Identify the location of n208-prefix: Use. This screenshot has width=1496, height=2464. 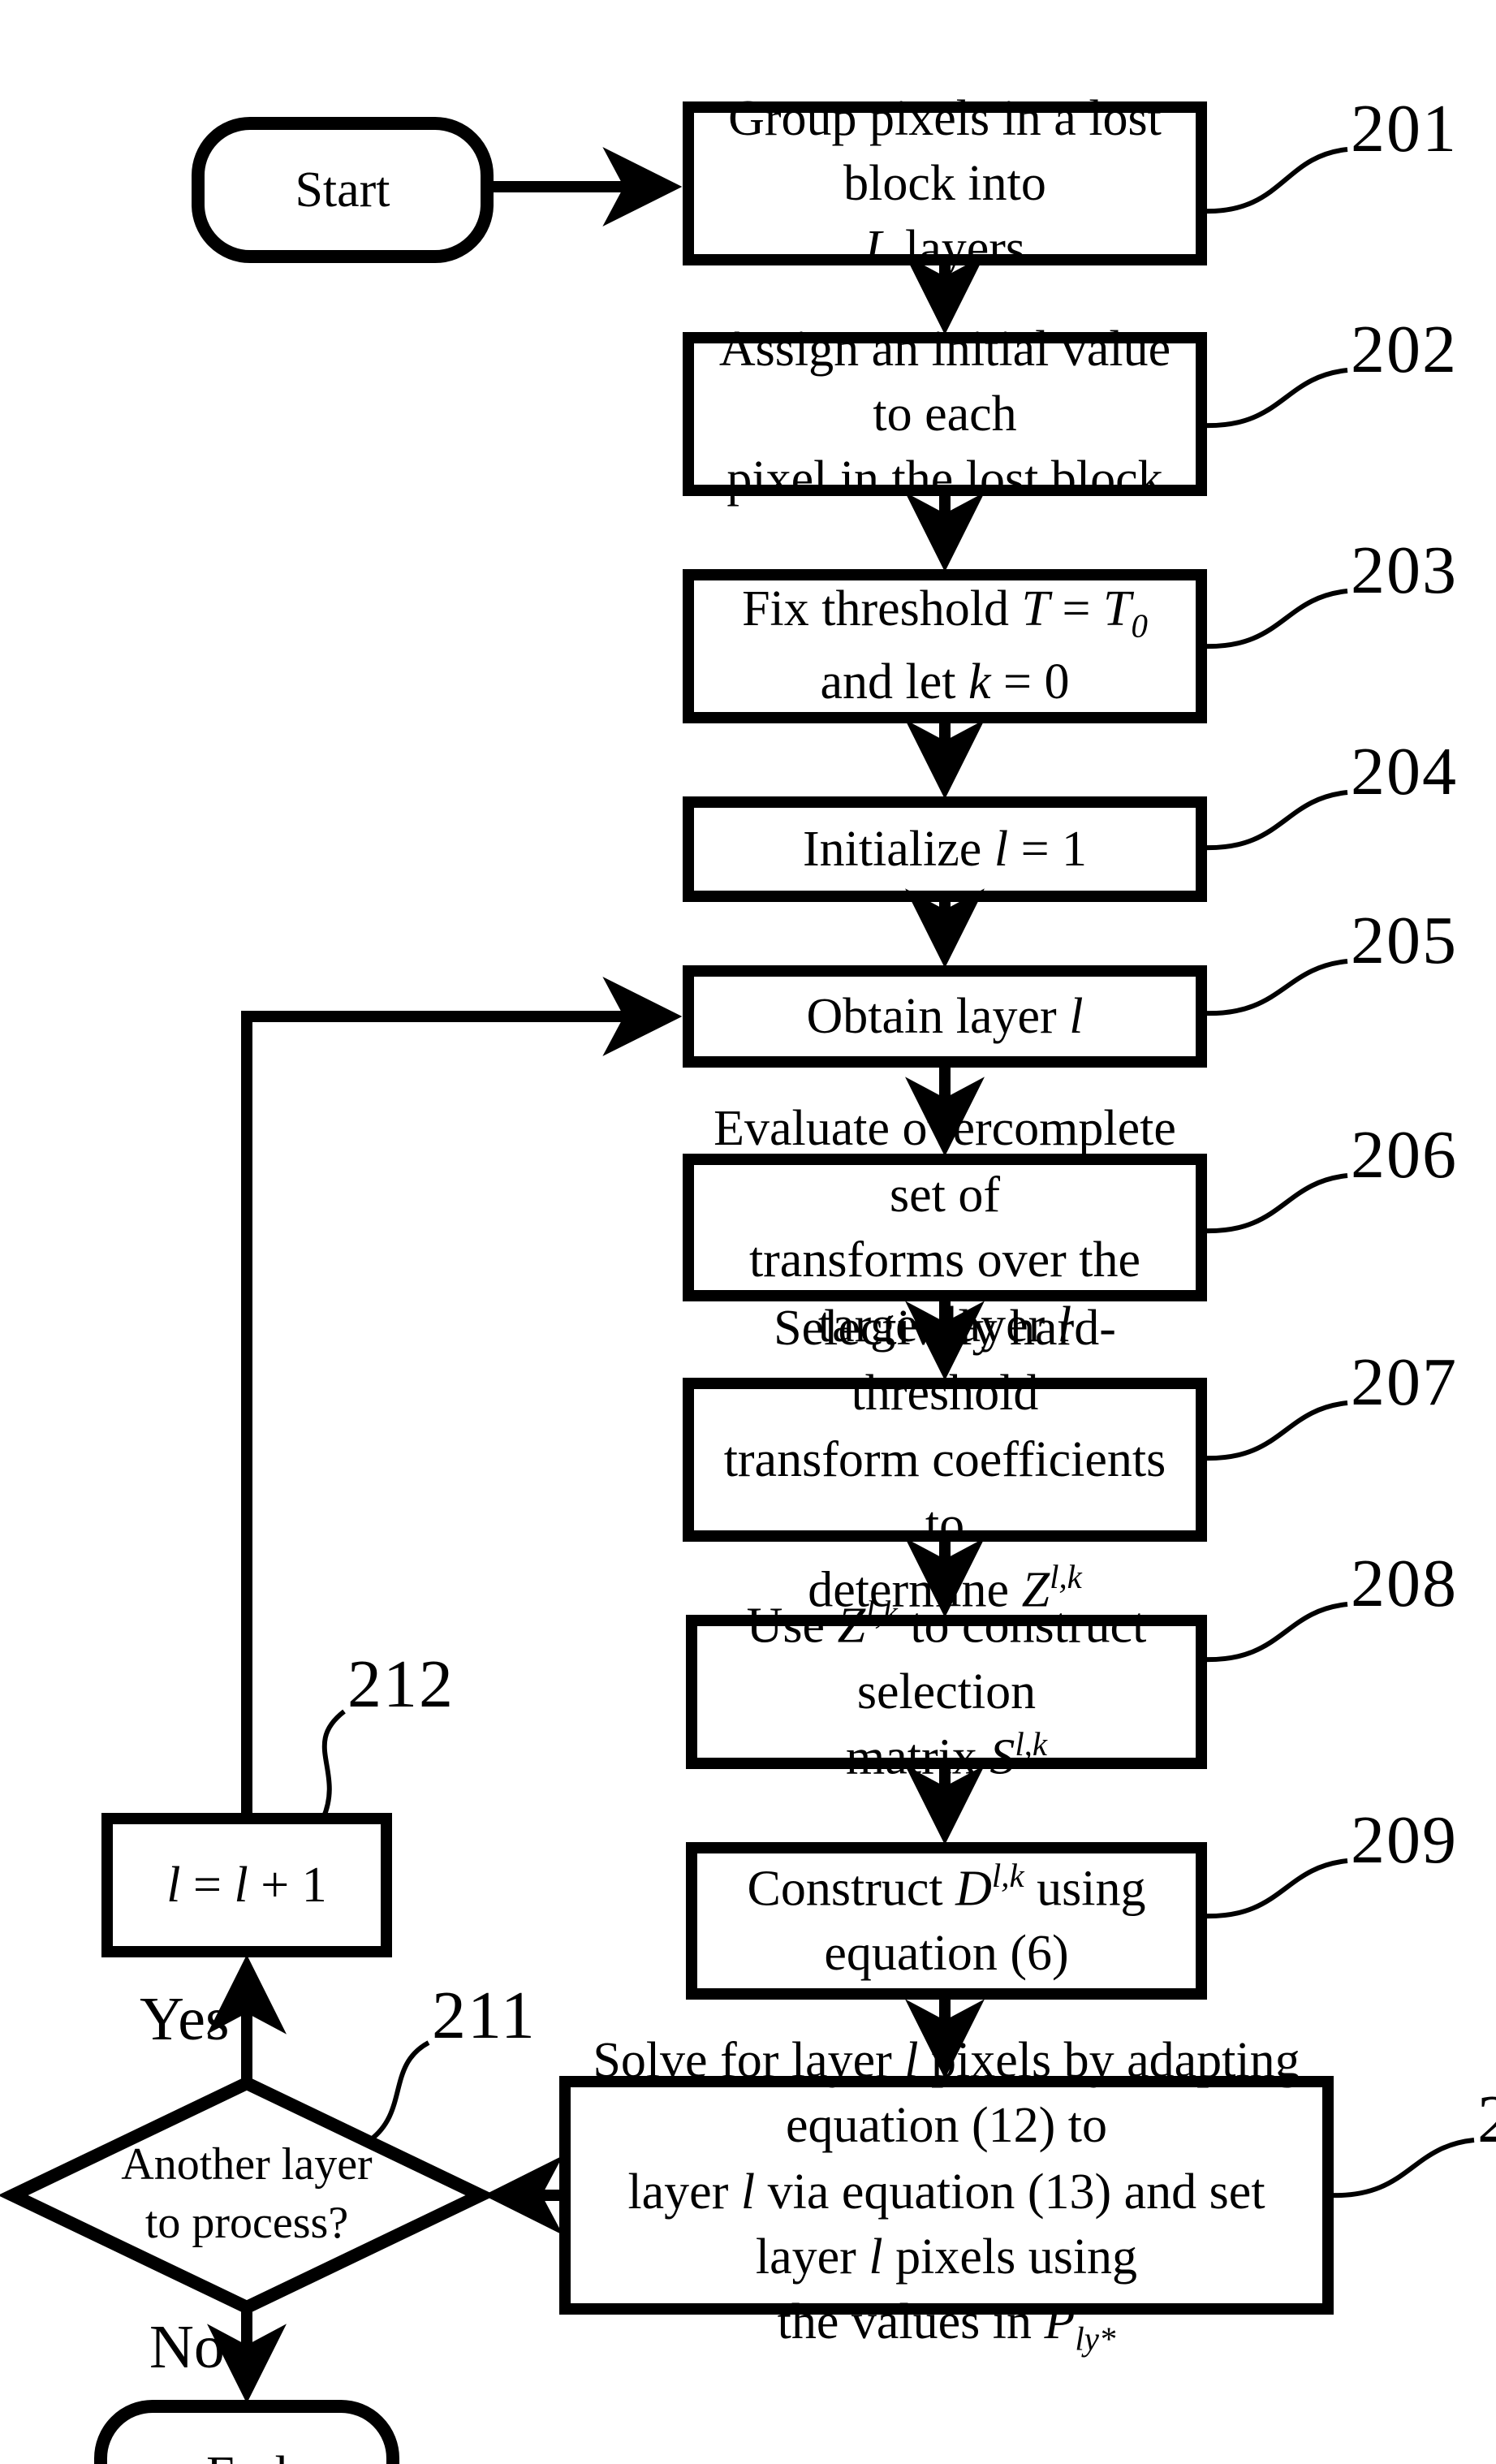
(792, 1626).